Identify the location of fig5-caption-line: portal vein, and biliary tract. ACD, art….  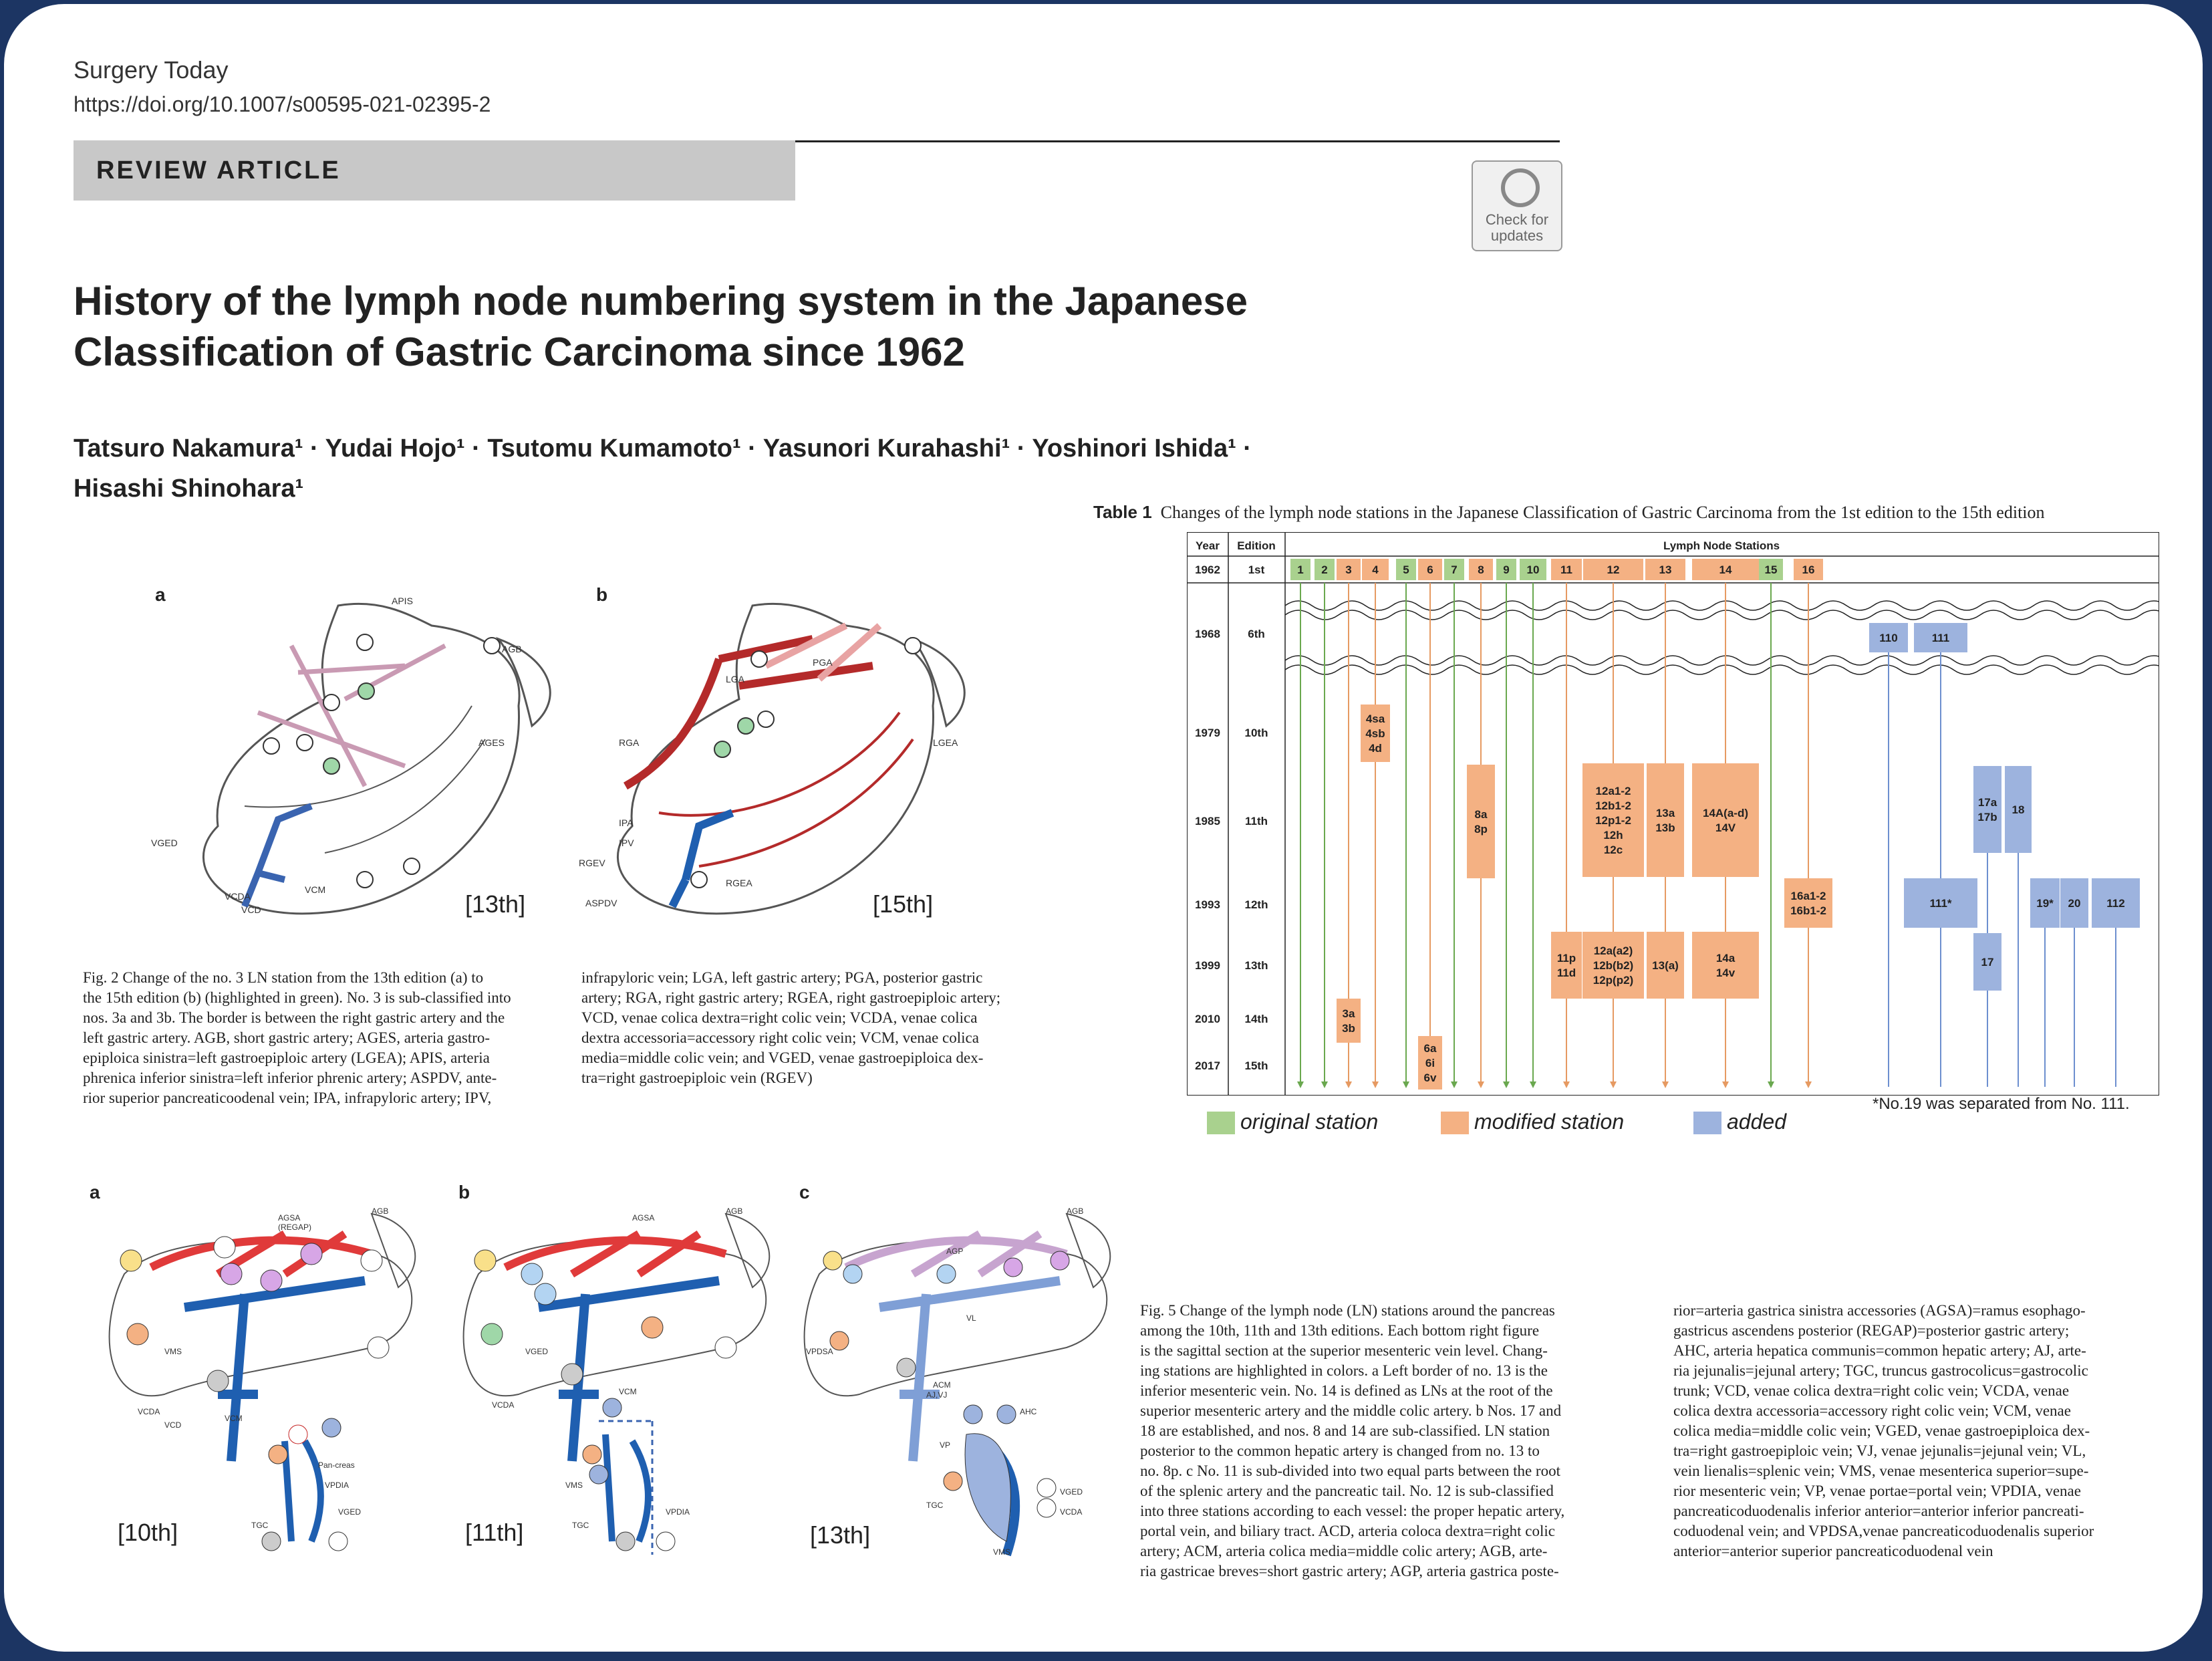
(1347, 1531).